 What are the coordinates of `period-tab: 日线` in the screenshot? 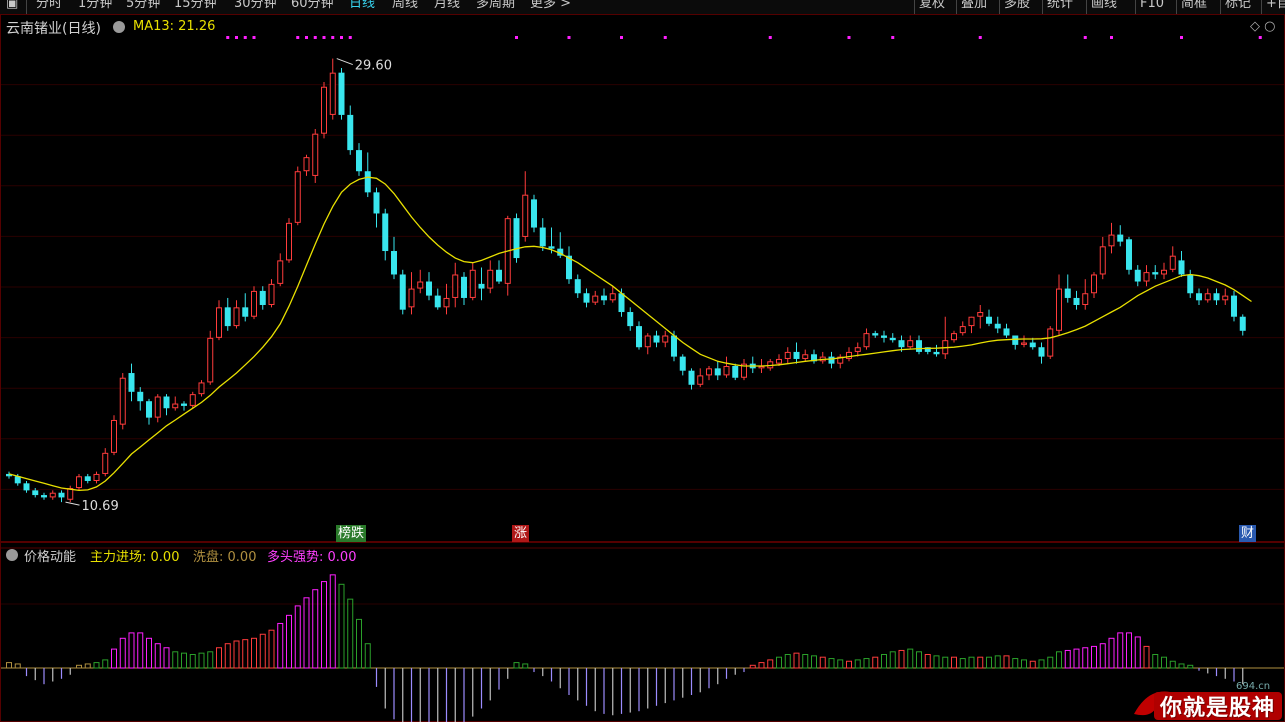 It's located at (362, 5).